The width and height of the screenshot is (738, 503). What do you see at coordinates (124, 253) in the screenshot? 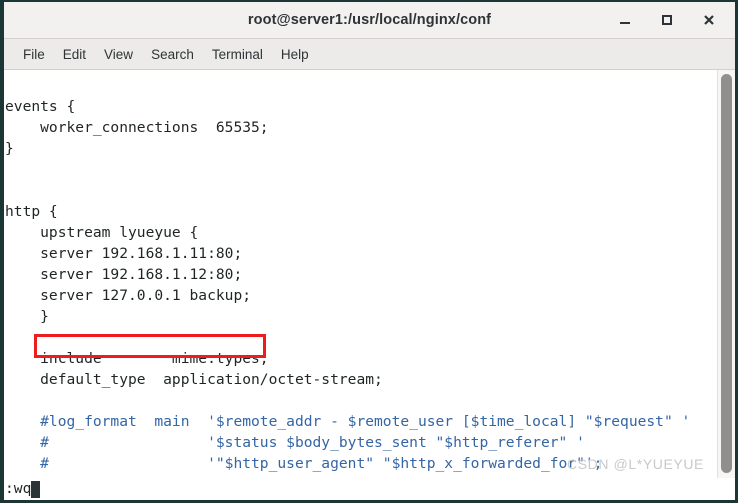
I see `config-line: server 192.168.1.11:80;` at bounding box center [124, 253].